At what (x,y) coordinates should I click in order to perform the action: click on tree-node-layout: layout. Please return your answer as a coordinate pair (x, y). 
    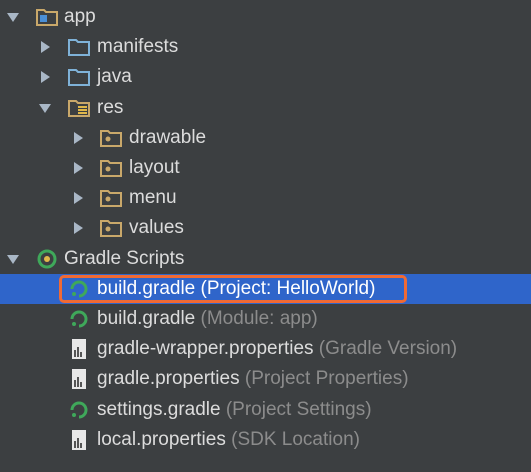
    Looking at the image, I should click on (265, 168).